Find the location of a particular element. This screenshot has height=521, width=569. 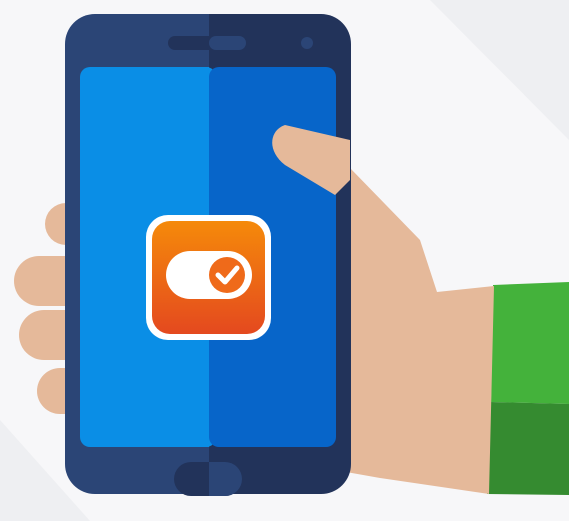

sleeve-upper is located at coordinates (530, 343).